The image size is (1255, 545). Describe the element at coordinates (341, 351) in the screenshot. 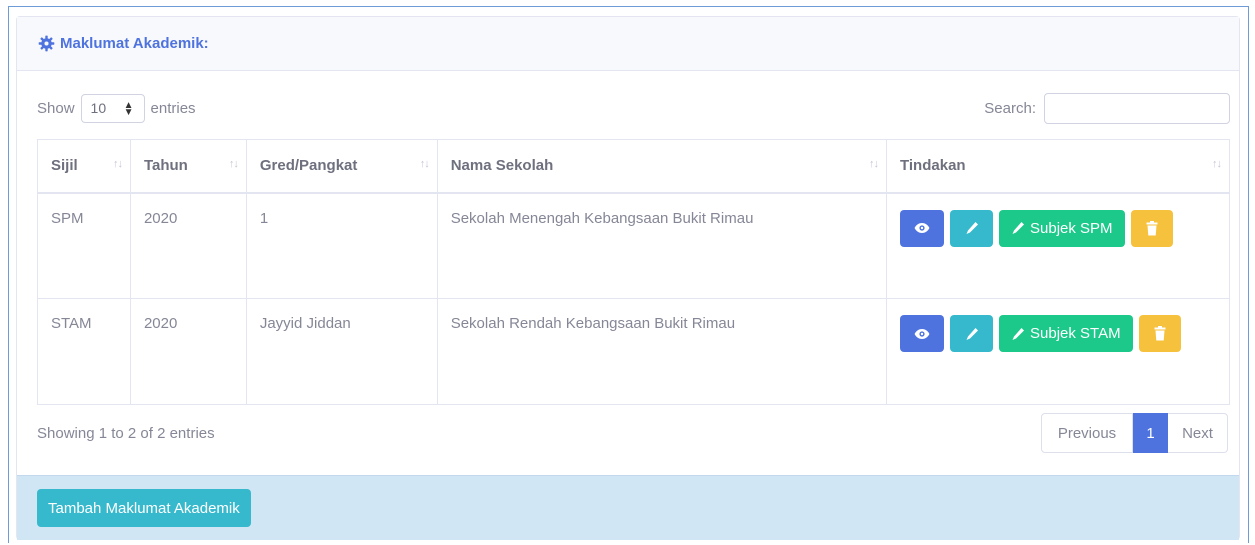

I see `cell-gred: Jayyid Jiddan` at that location.